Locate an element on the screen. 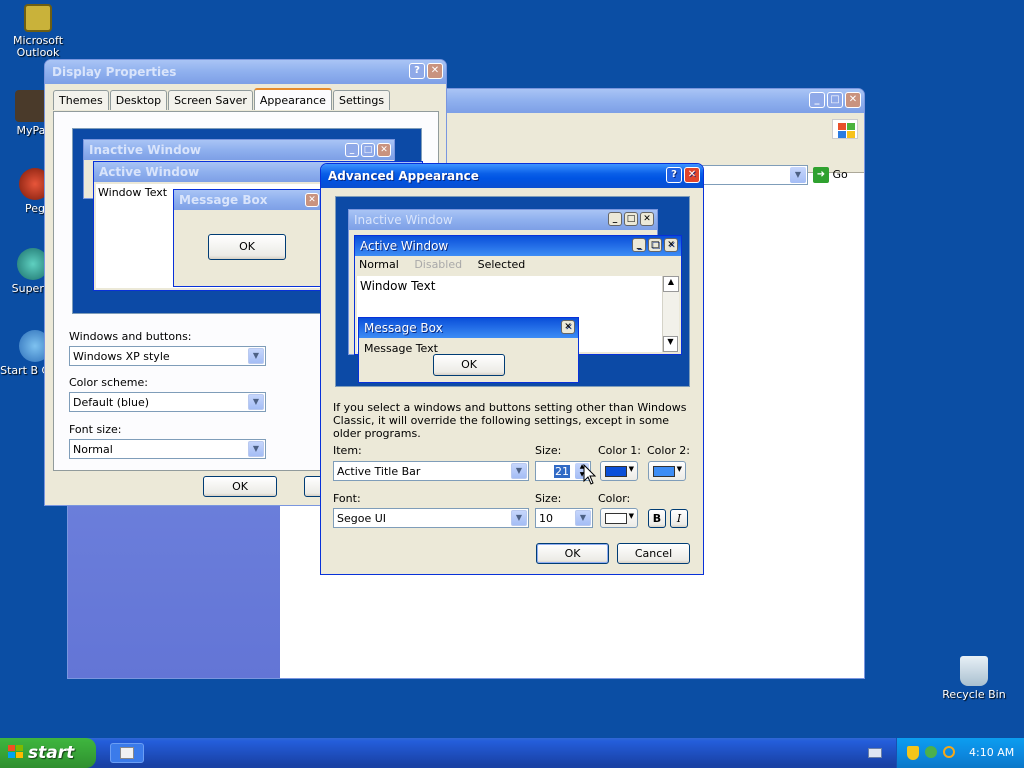 The image size is (1024, 768). desktop-icon-recycle-bin: Recycle Bin is located at coordinates (974, 678).